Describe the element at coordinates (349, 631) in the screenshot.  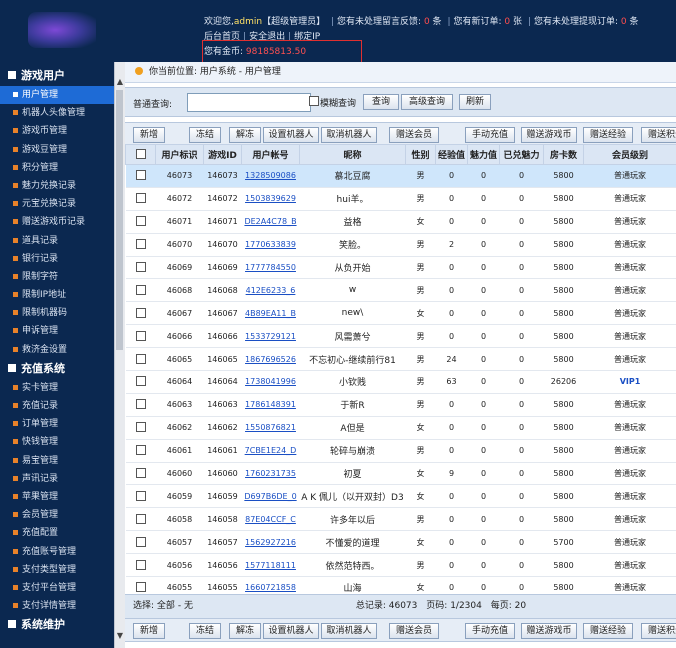
I see `cancel-robot-button: 取消机器人` at that location.